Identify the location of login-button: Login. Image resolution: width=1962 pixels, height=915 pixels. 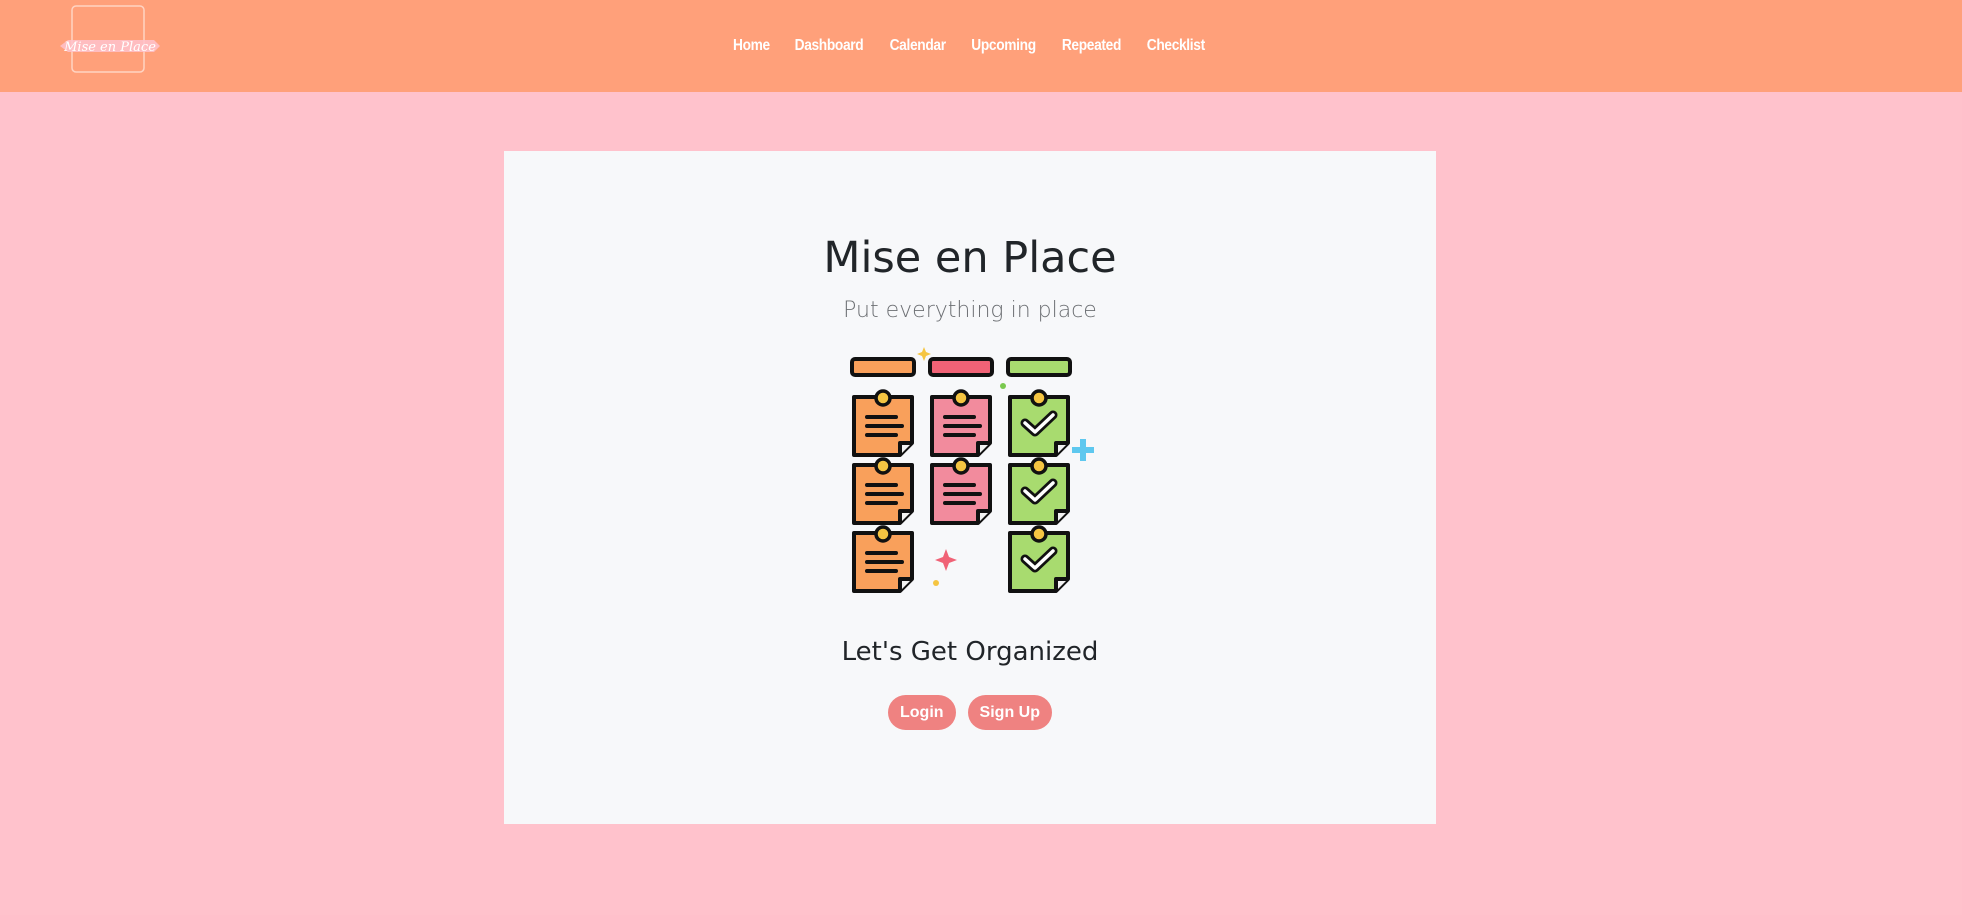
(922, 712).